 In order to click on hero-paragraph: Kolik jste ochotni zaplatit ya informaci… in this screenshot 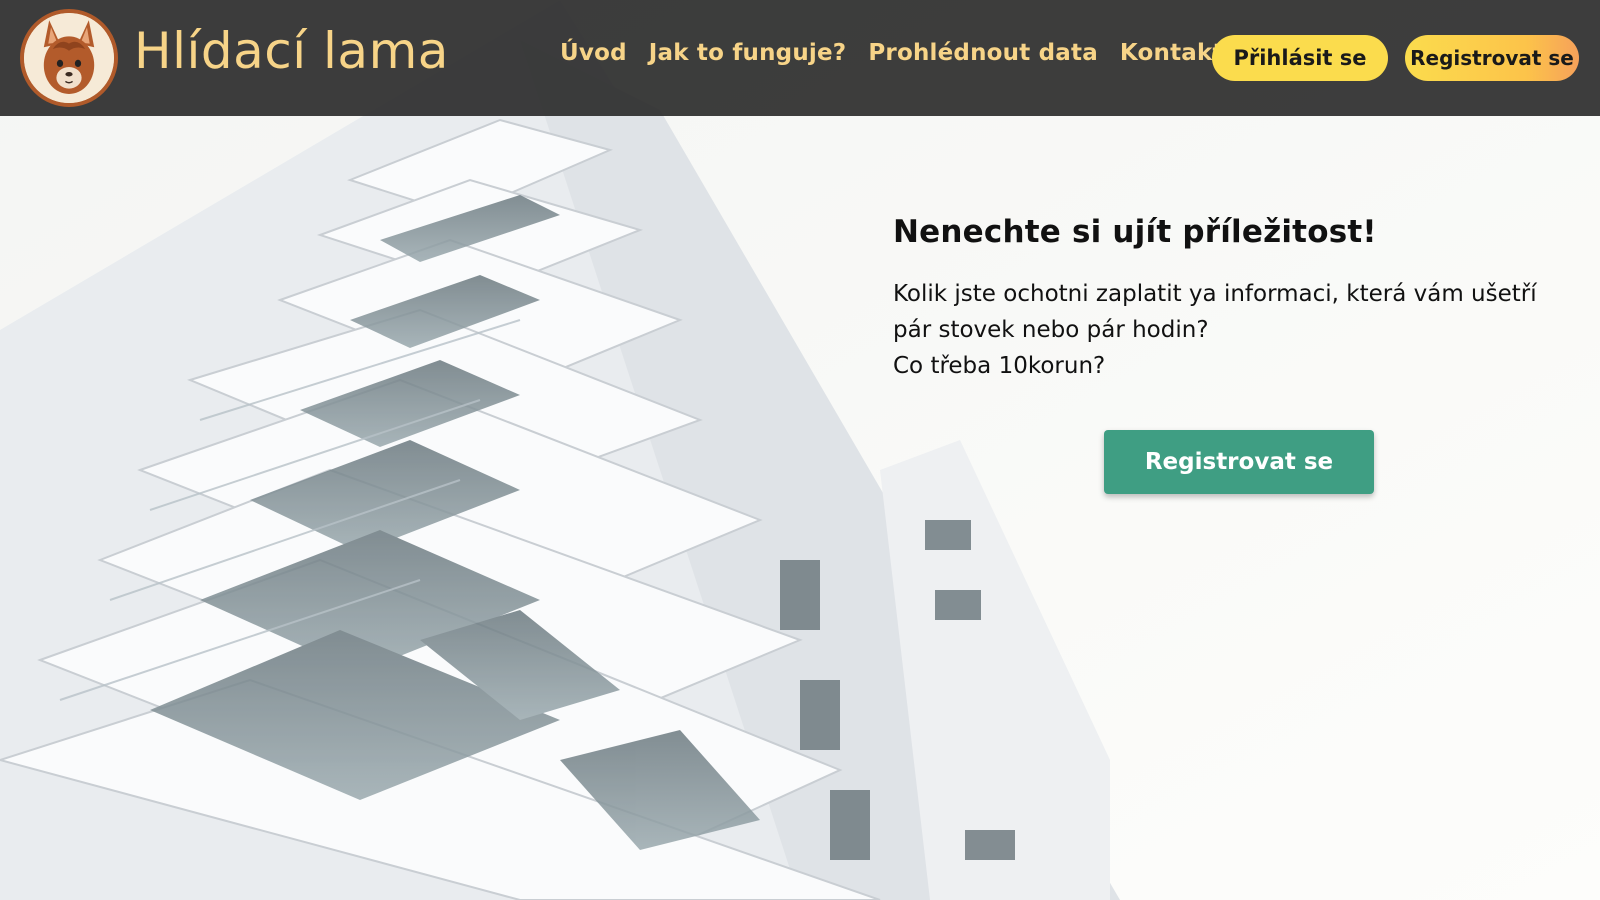, I will do `click(1228, 330)`.